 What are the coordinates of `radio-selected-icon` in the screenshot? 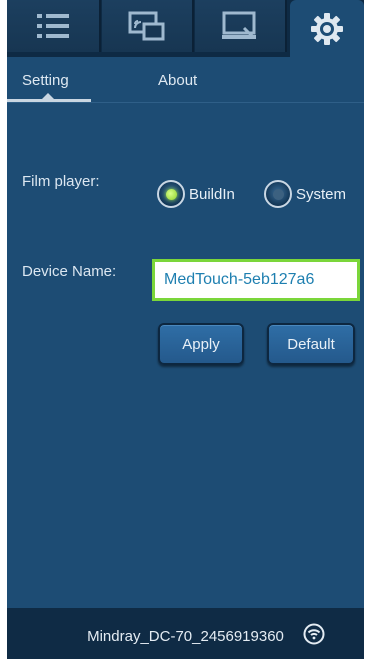 It's located at (171, 194).